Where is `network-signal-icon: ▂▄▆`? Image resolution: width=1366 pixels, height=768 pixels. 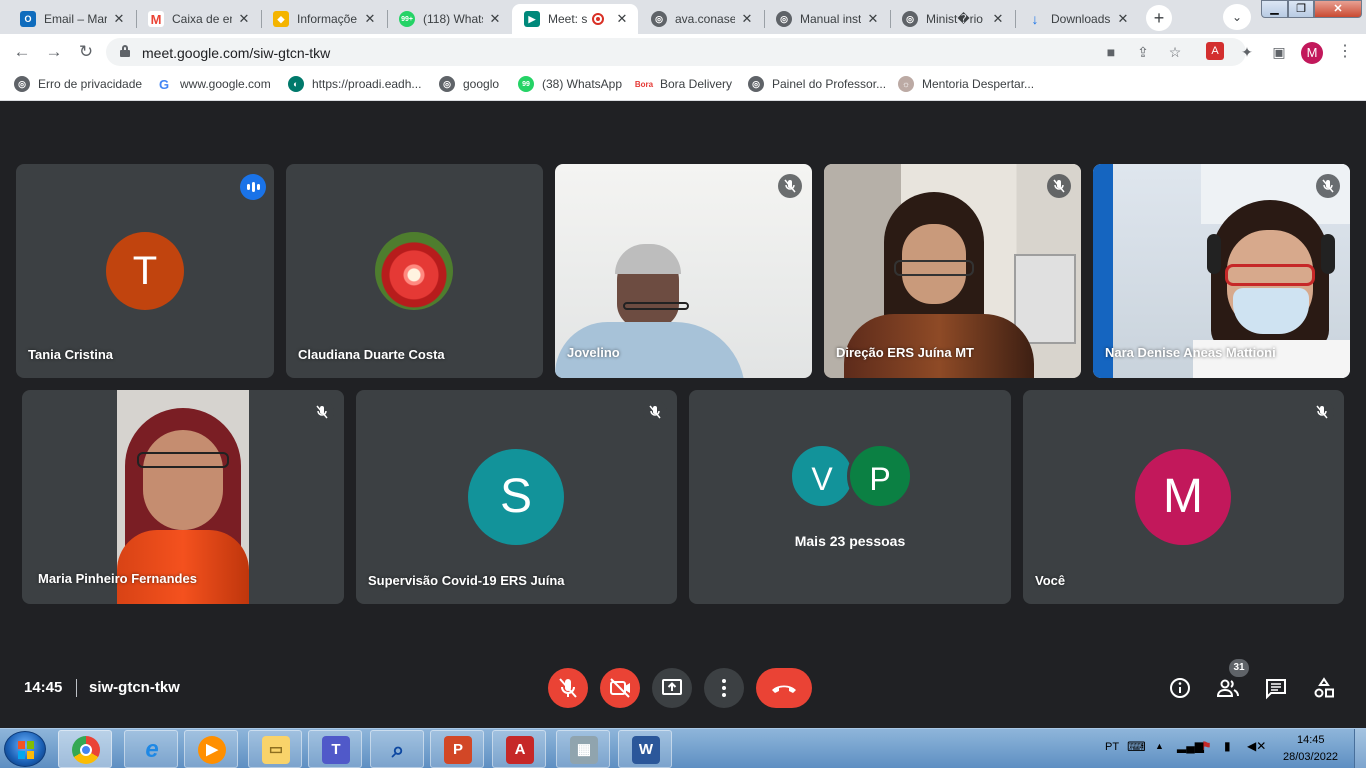
network-signal-icon: ▂▄▆ is located at coordinates (1190, 746).